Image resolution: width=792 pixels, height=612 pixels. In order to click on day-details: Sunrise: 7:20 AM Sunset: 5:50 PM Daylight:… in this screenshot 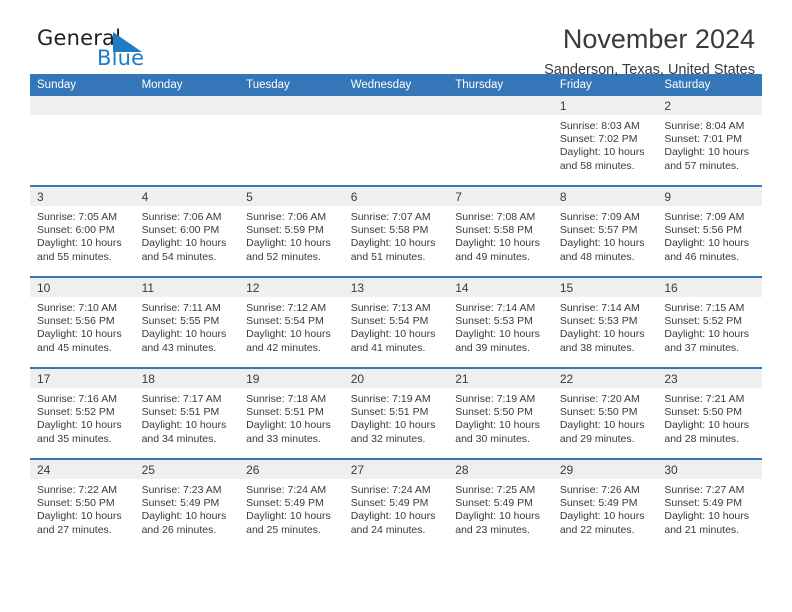, I will do `click(605, 417)`.